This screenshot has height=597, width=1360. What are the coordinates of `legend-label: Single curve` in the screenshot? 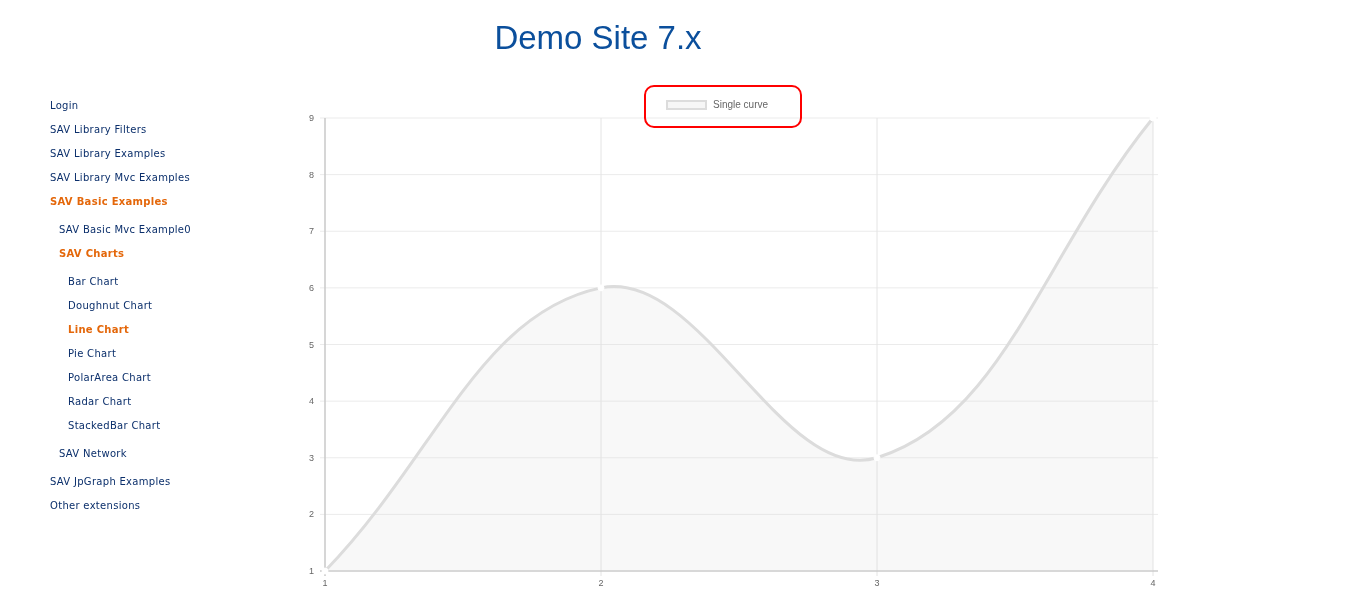 It's located at (741, 104).